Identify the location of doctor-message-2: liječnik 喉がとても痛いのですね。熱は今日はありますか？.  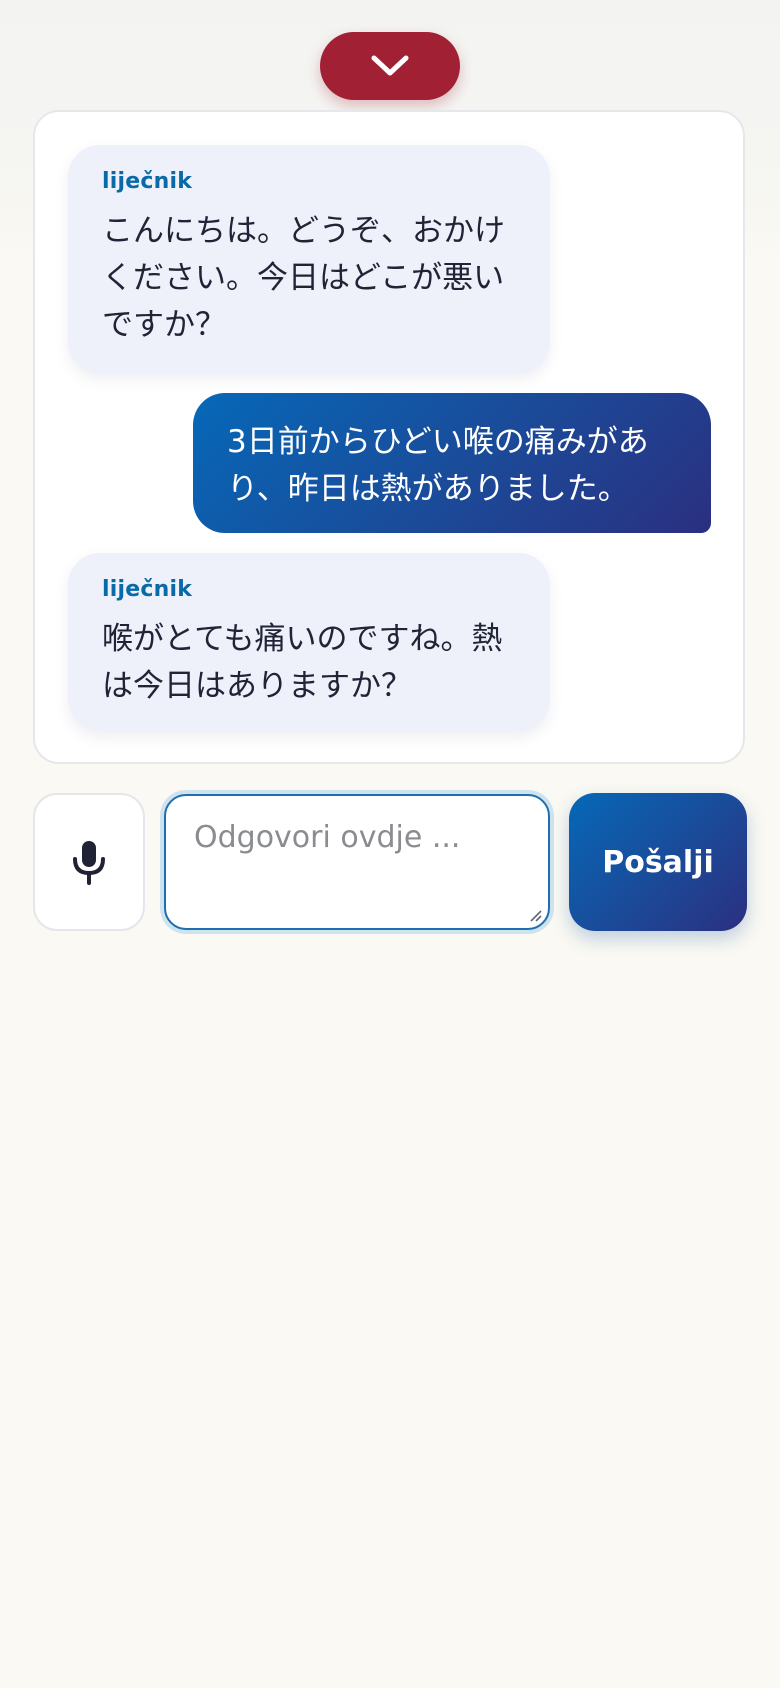
(309, 642).